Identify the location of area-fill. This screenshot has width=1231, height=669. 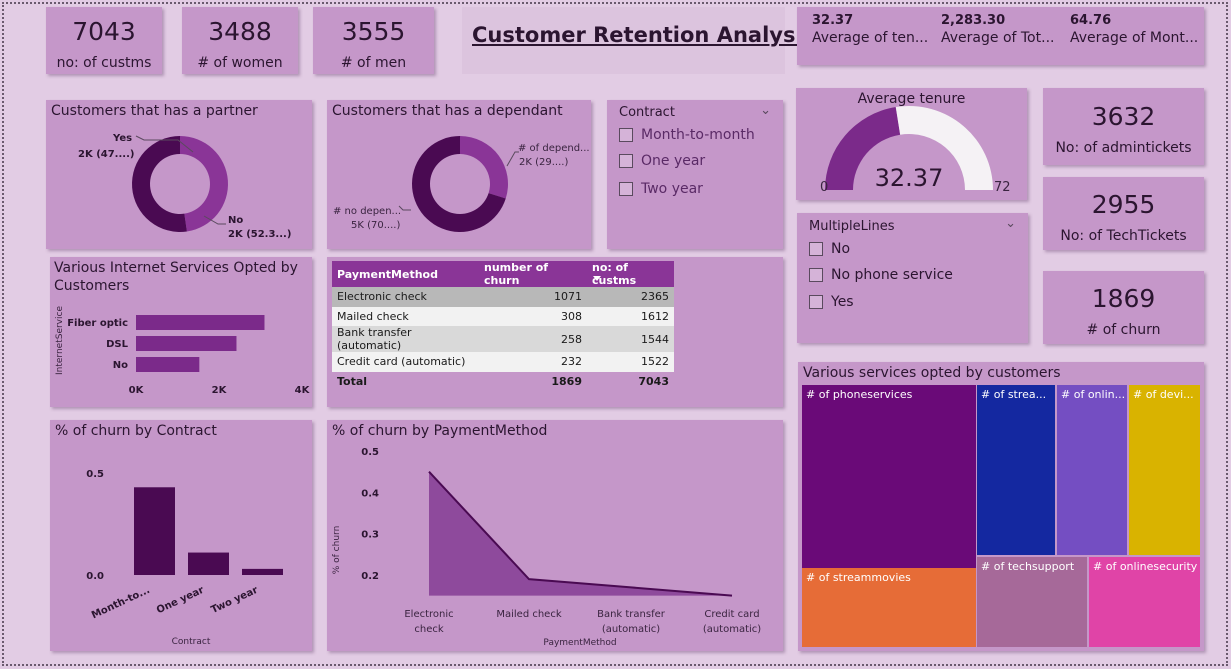
(580, 533).